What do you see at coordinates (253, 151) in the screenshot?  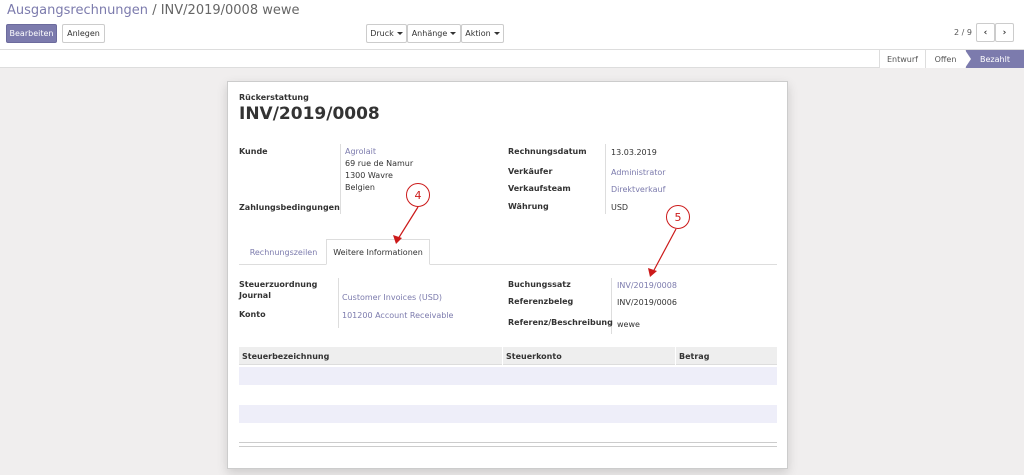 I see `customer-label: Kunde` at bounding box center [253, 151].